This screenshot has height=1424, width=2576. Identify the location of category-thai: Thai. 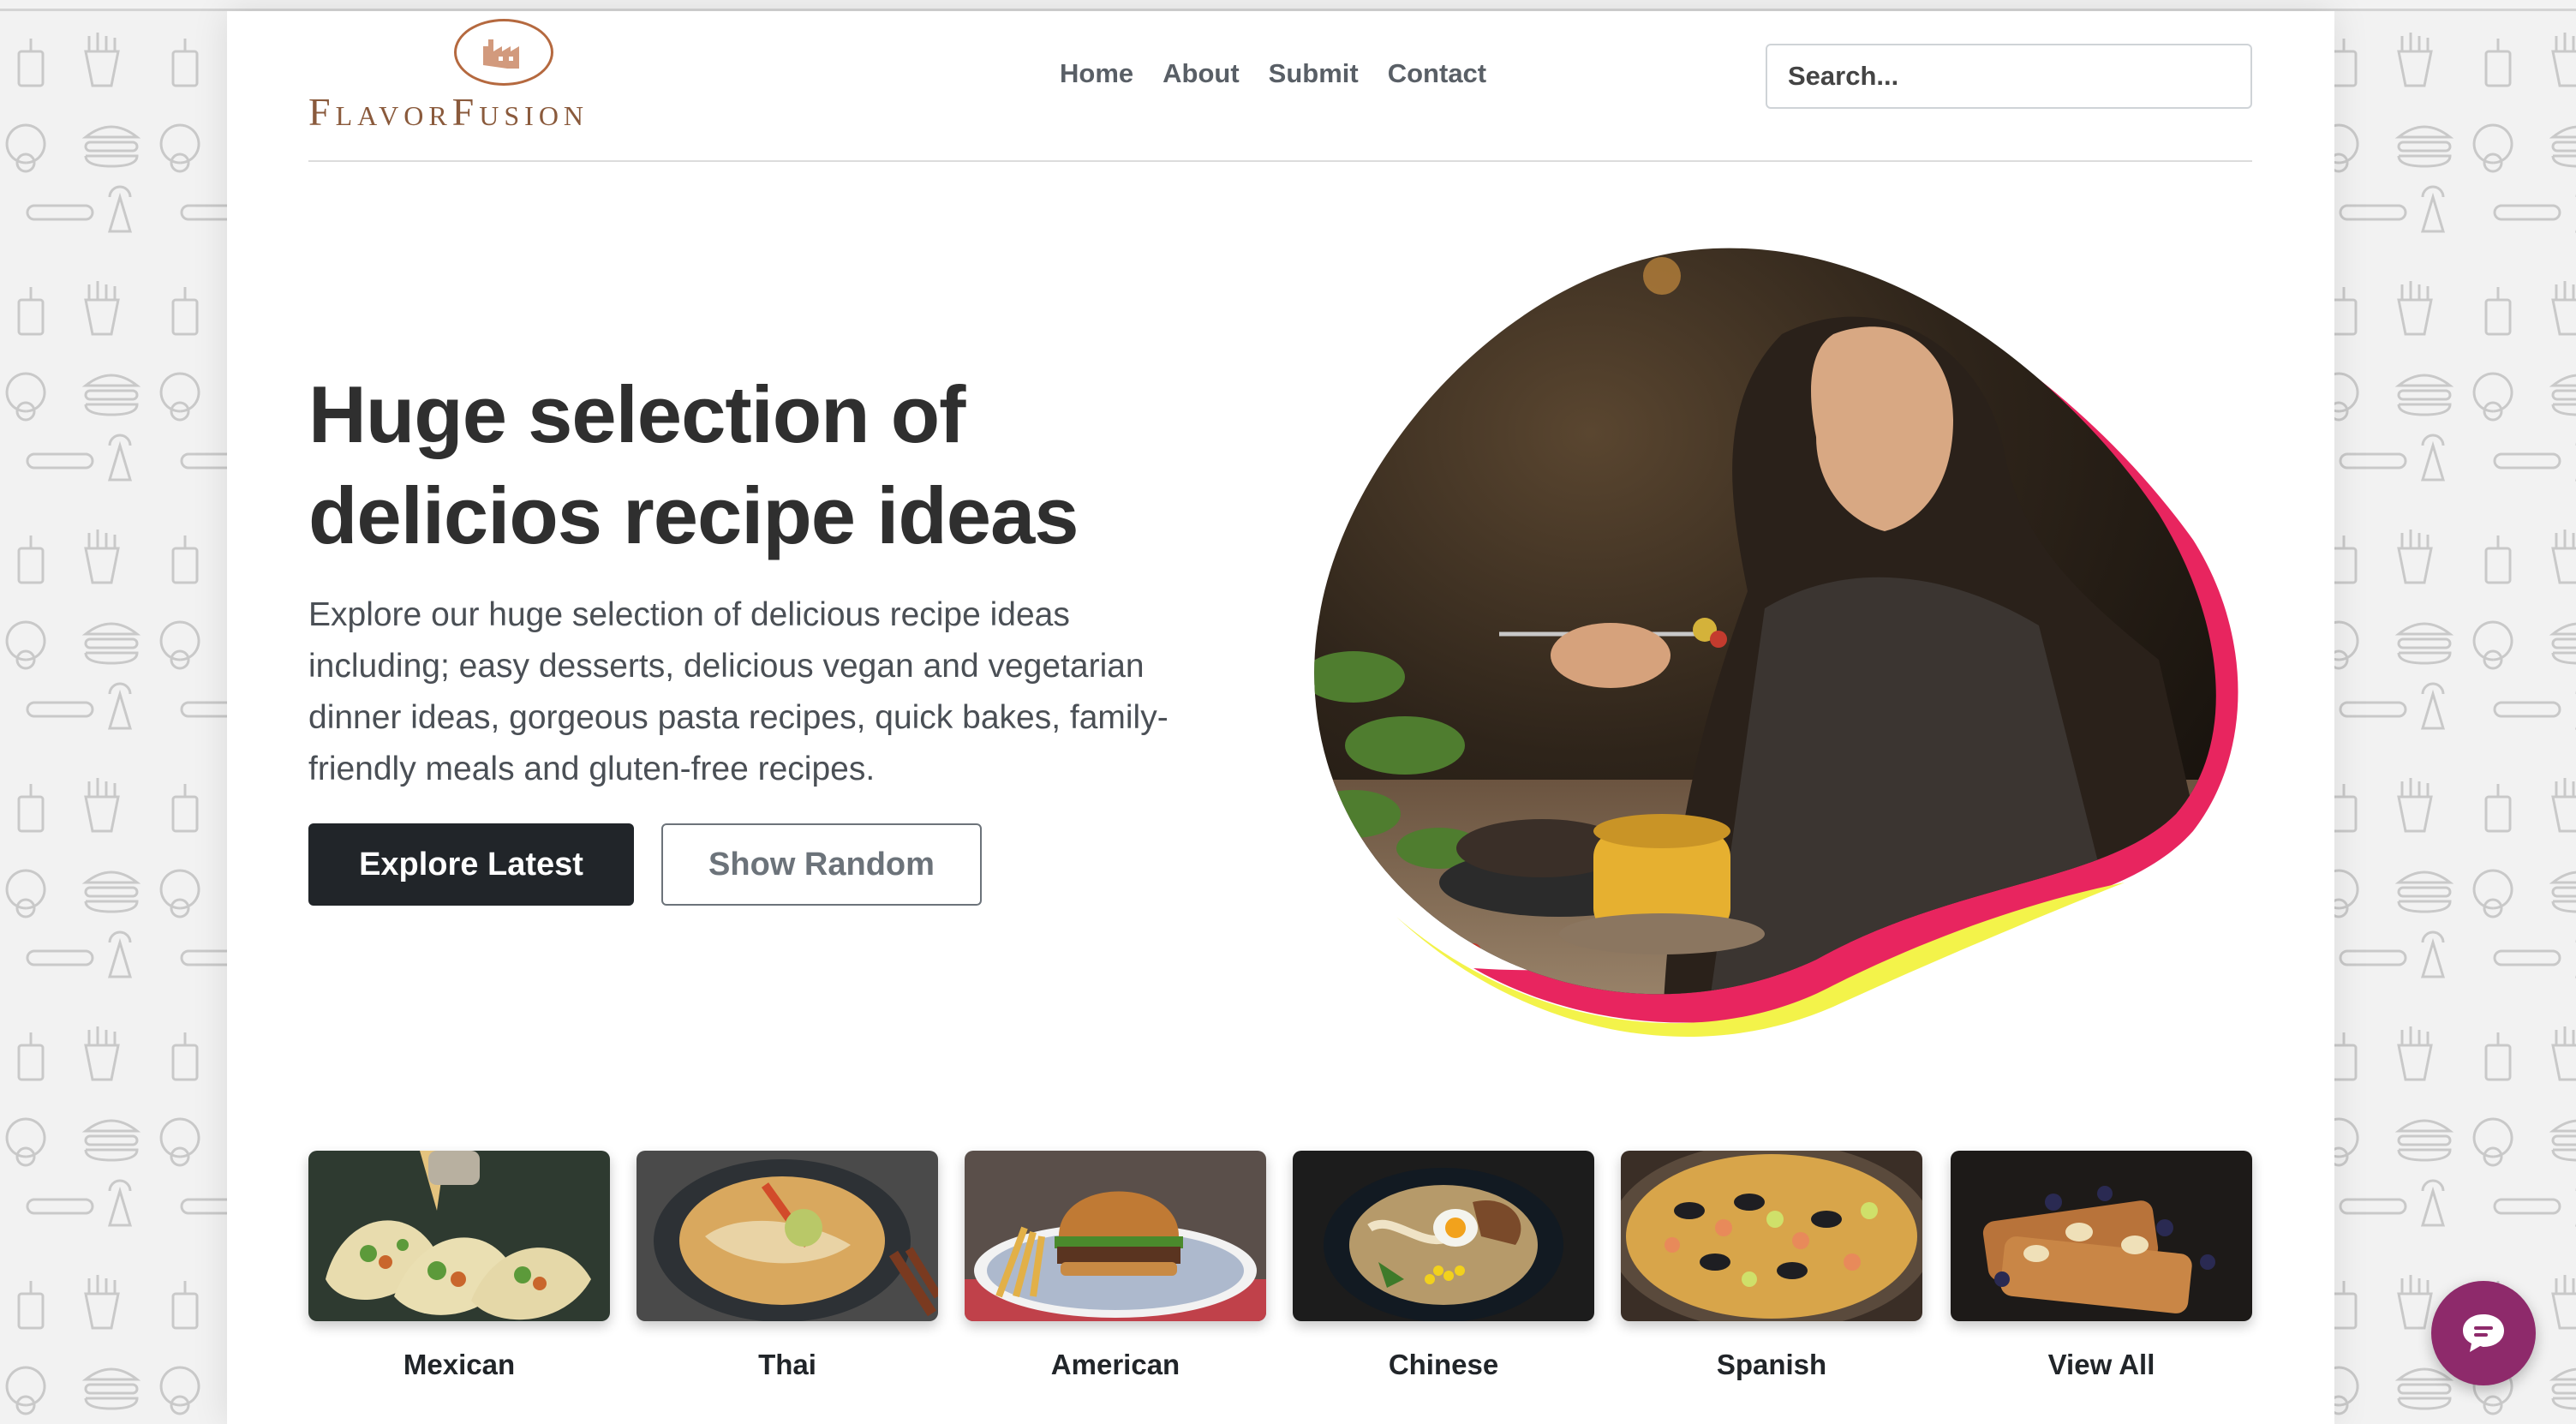
(787, 1266).